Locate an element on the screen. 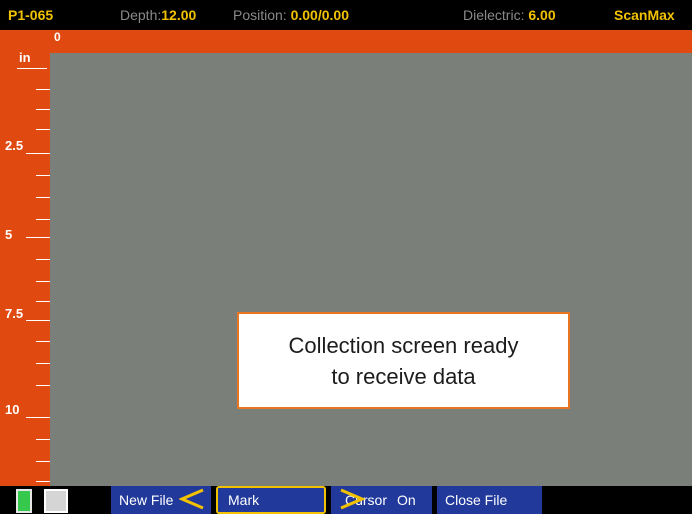 The height and width of the screenshot is (514, 692). annotation-callout: Collection screen ready to receive data is located at coordinates (403, 360).